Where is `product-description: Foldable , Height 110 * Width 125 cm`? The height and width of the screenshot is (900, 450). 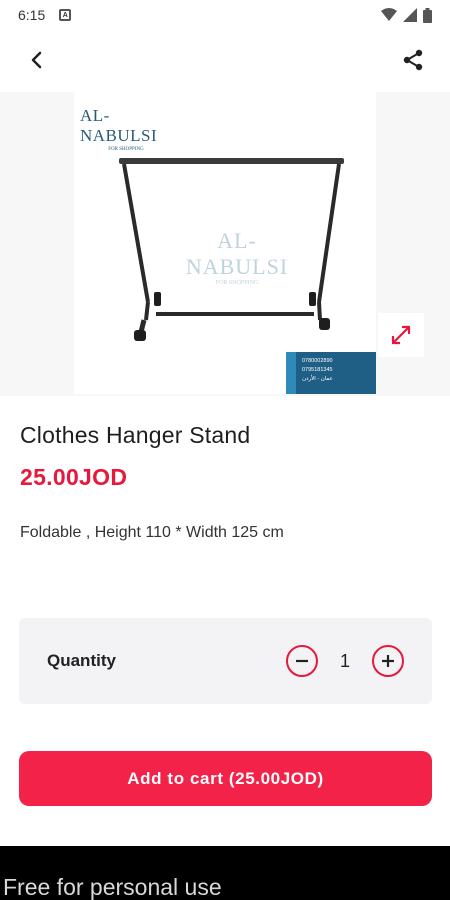 product-description: Foldable , Height 110 * Width 125 cm is located at coordinates (152, 532).